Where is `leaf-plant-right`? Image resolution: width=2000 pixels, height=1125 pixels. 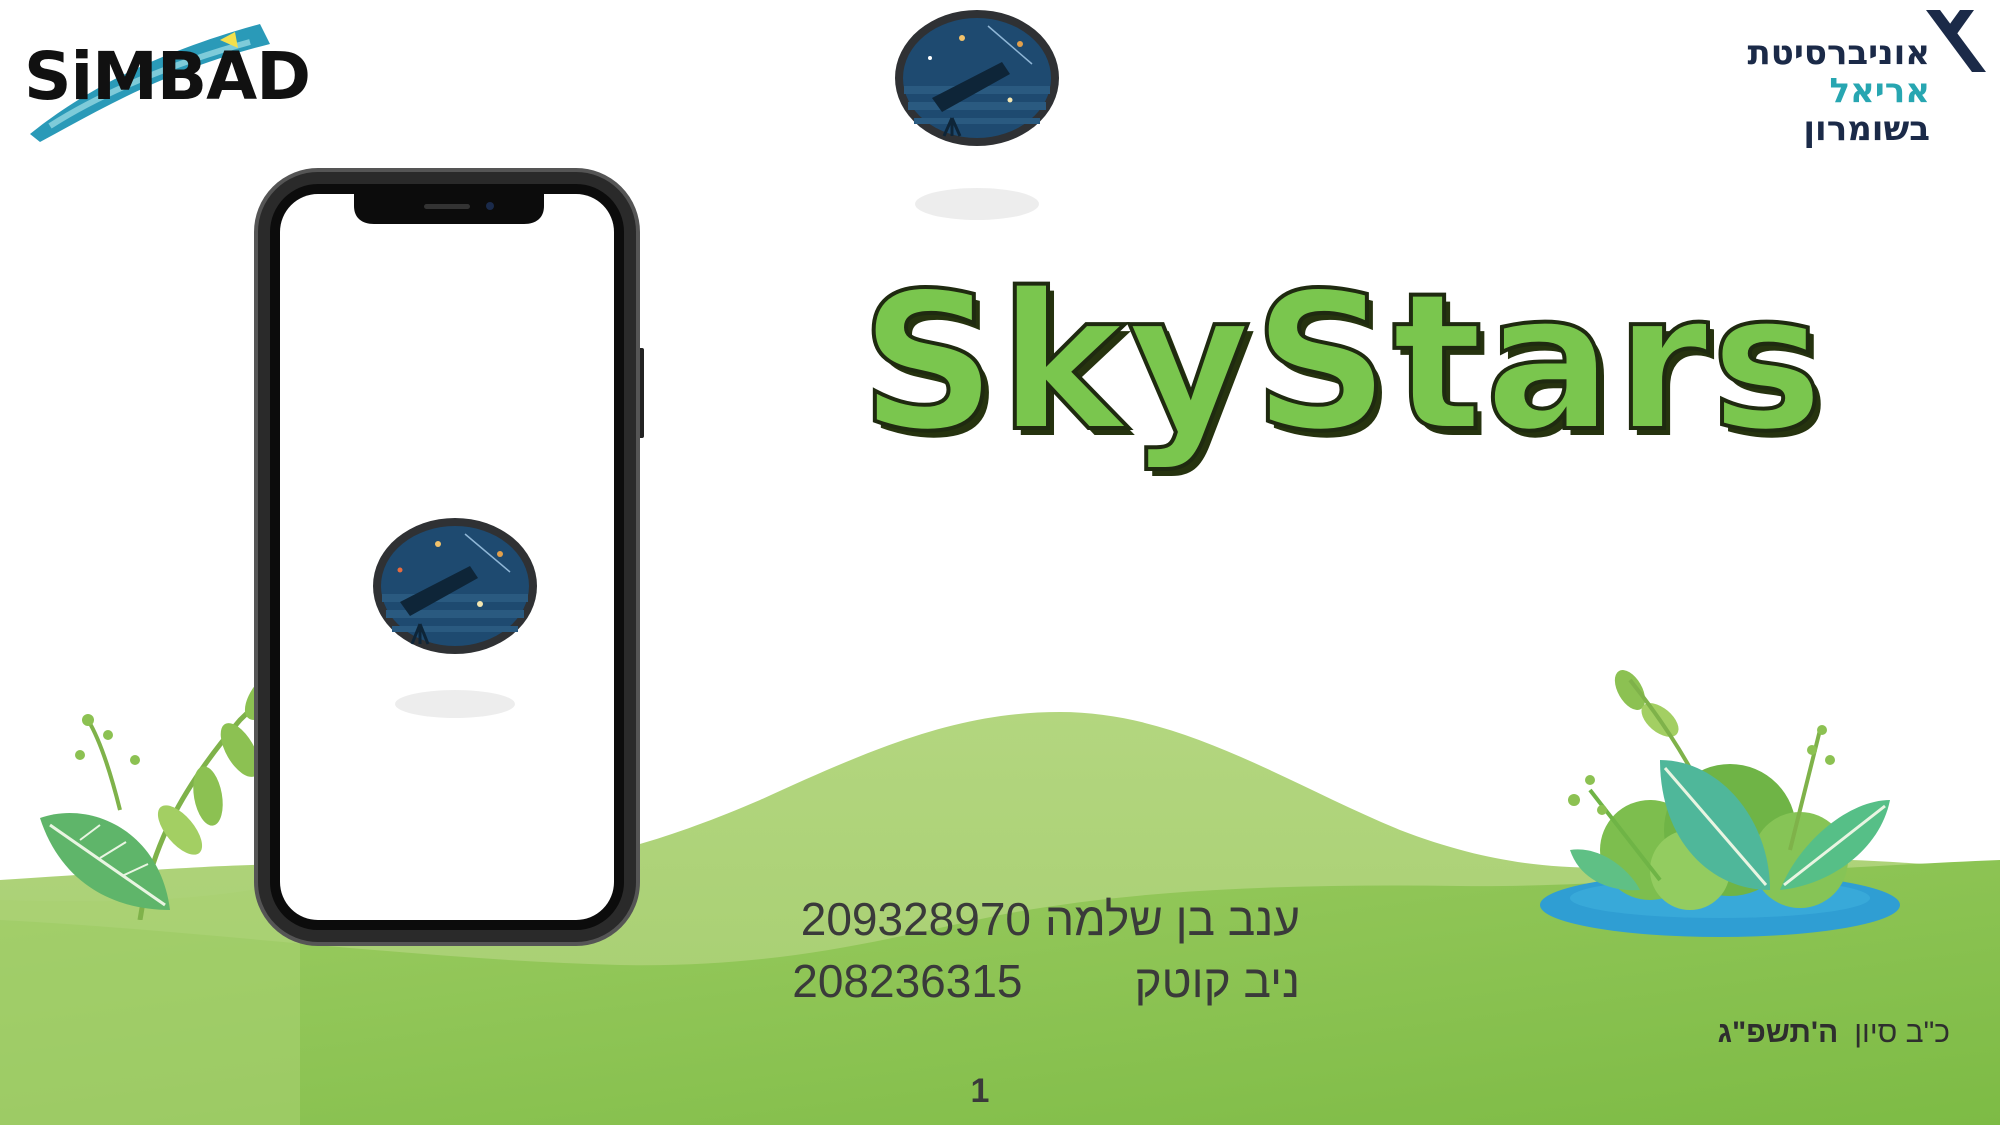 leaf-plant-right is located at coordinates (1720, 803).